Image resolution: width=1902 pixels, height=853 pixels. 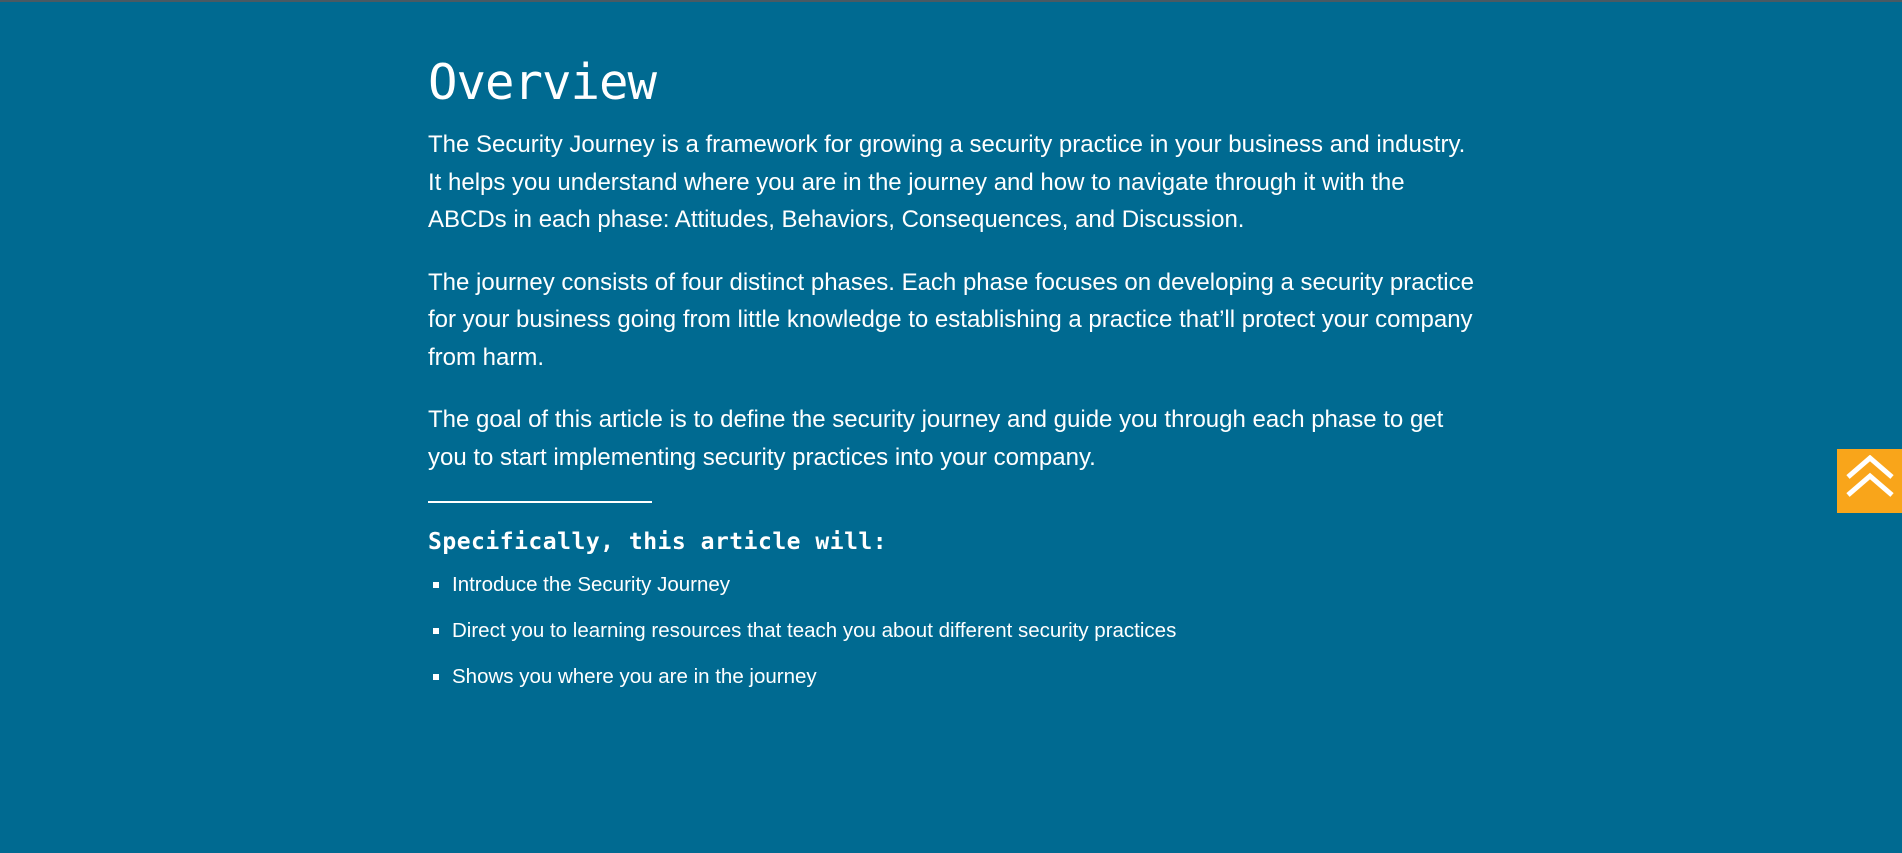 I want to click on top-border, so click(x=951, y=1).